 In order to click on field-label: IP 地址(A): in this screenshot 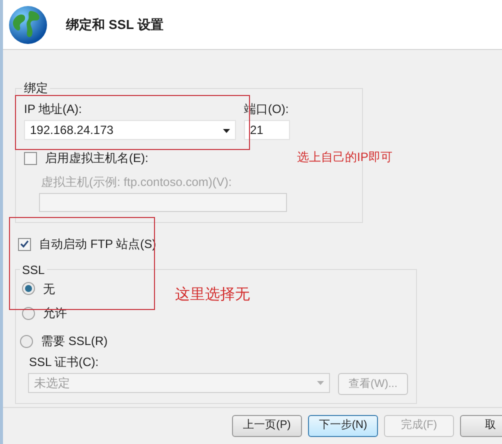, I will do `click(53, 109)`.